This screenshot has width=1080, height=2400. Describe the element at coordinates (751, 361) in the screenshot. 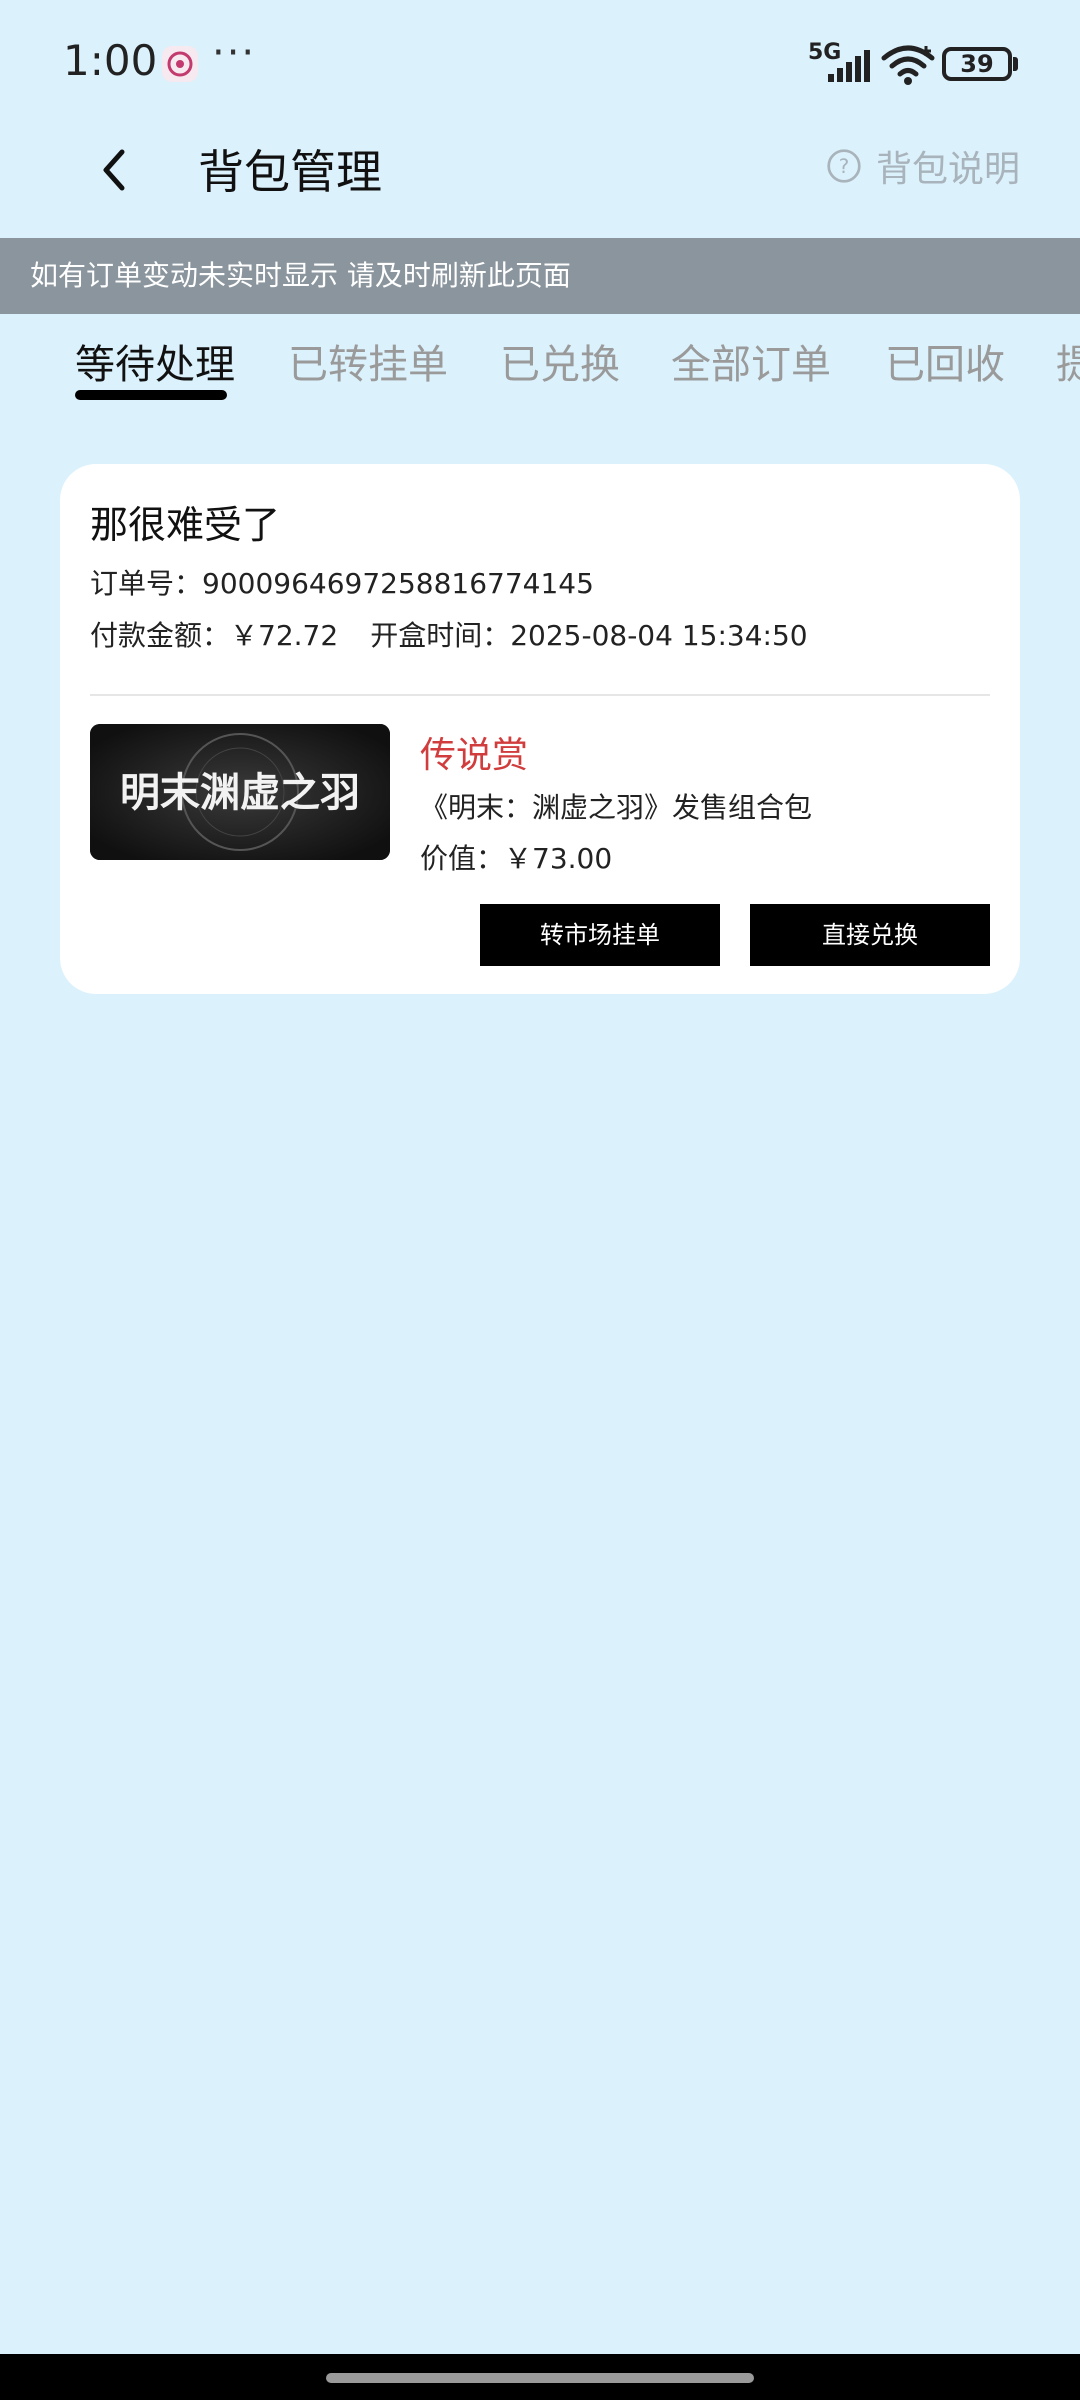

I see `tab-all-orders: 全部订单` at that location.